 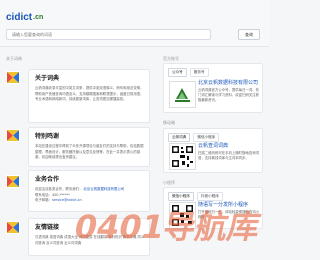 I want to click on panel3-label: 小程序, so click(x=169, y=182).